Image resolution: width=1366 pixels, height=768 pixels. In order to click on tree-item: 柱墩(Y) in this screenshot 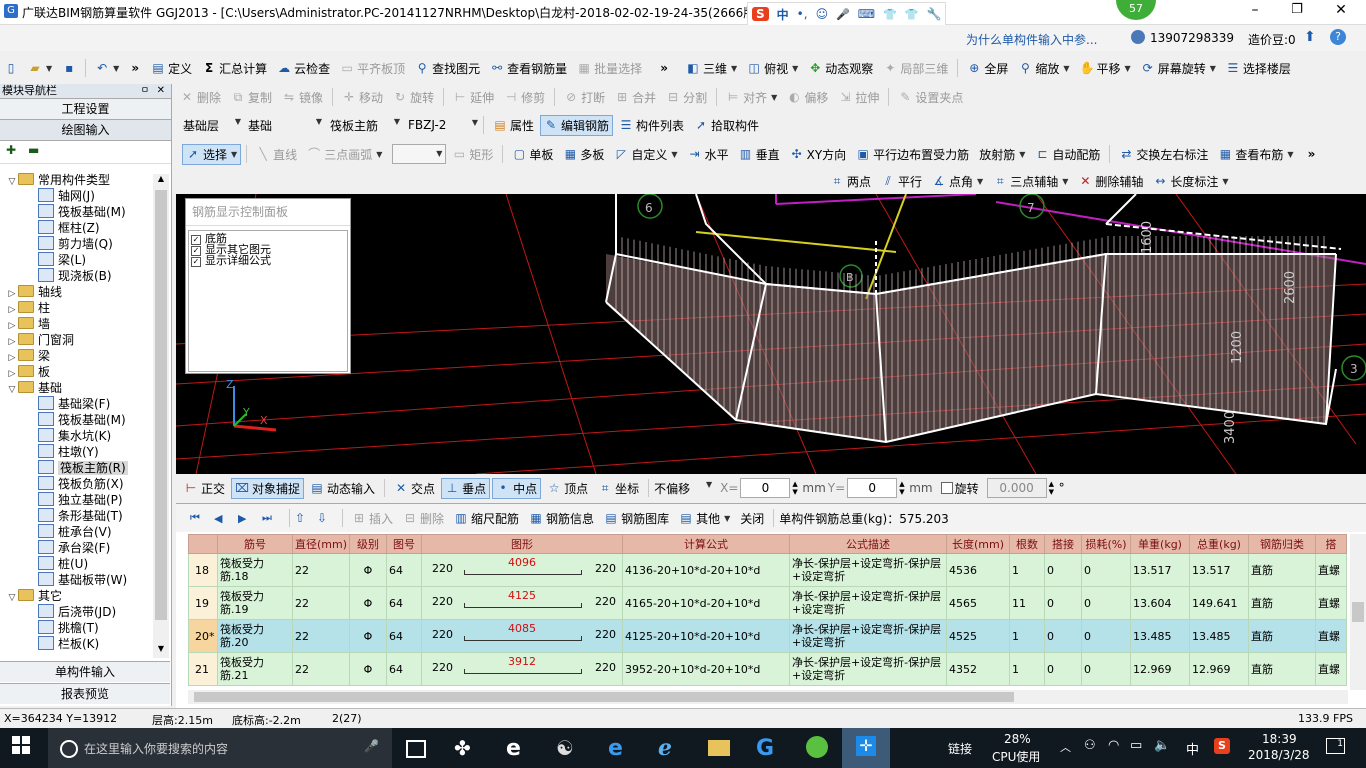, I will do `click(82, 452)`.